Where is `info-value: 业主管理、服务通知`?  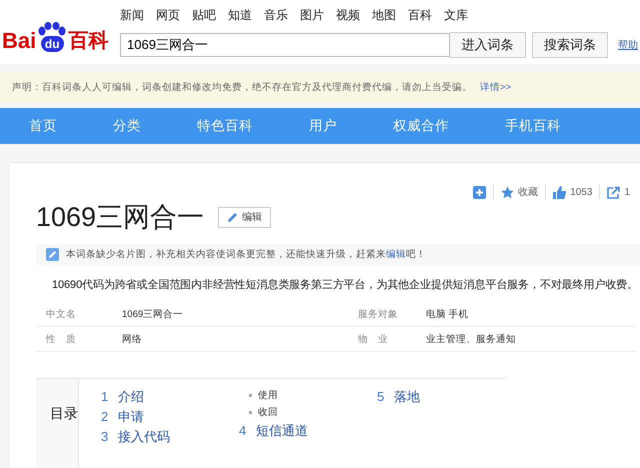
info-value: 业主管理、服务通知 is located at coordinates (526, 339).